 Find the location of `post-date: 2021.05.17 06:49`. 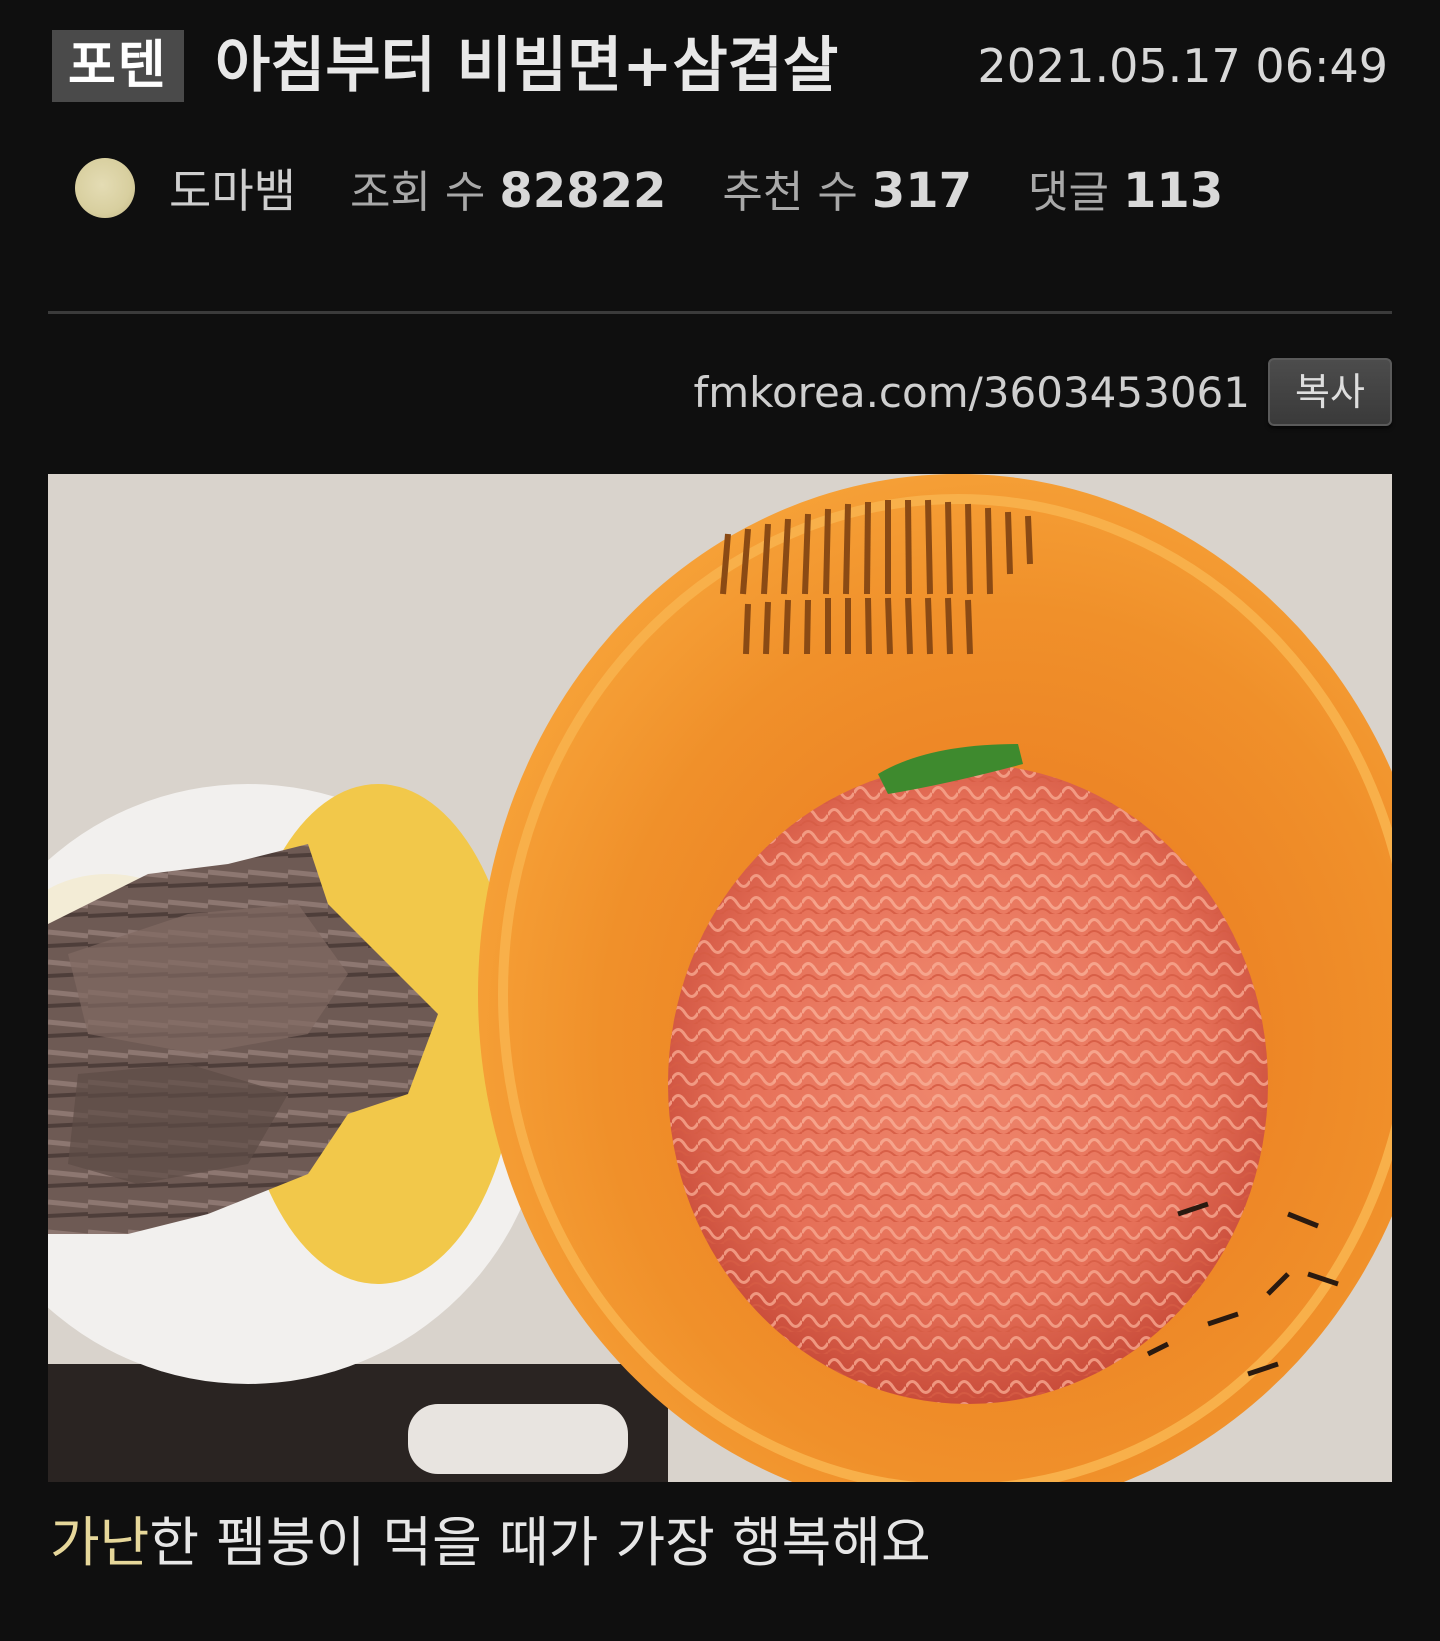

post-date: 2021.05.17 06:49 is located at coordinates (1182, 66).